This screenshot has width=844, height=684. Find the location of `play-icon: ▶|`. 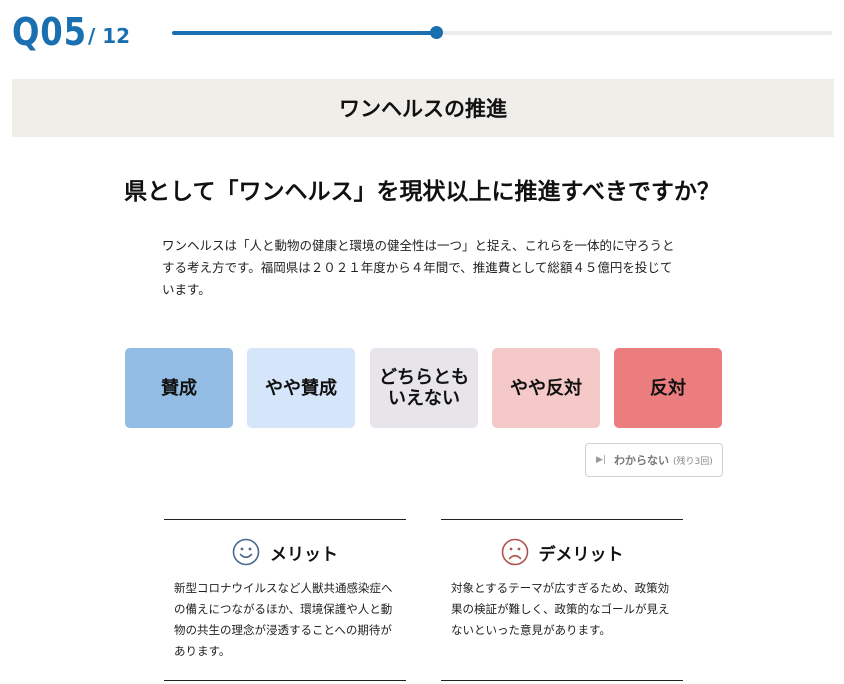

play-icon: ▶| is located at coordinates (601, 460).